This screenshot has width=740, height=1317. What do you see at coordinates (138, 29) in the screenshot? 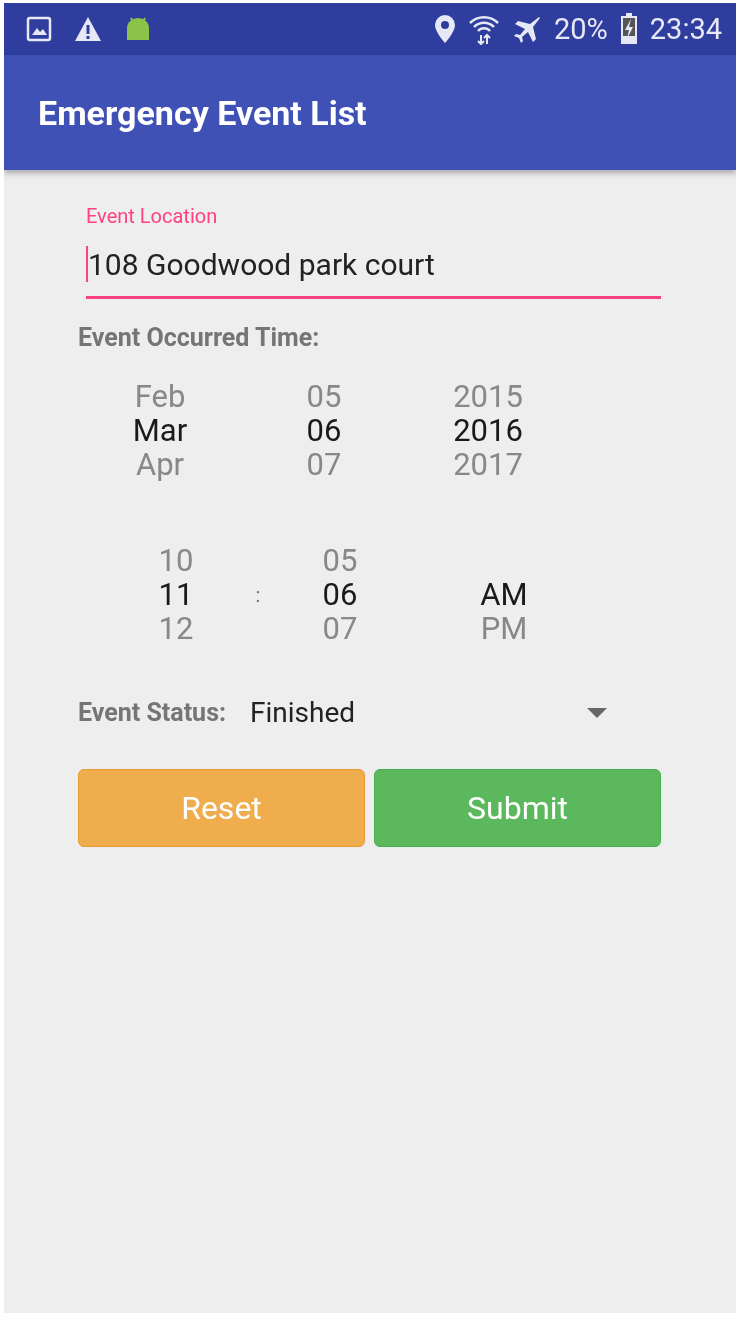
I see `robot-icon` at bounding box center [138, 29].